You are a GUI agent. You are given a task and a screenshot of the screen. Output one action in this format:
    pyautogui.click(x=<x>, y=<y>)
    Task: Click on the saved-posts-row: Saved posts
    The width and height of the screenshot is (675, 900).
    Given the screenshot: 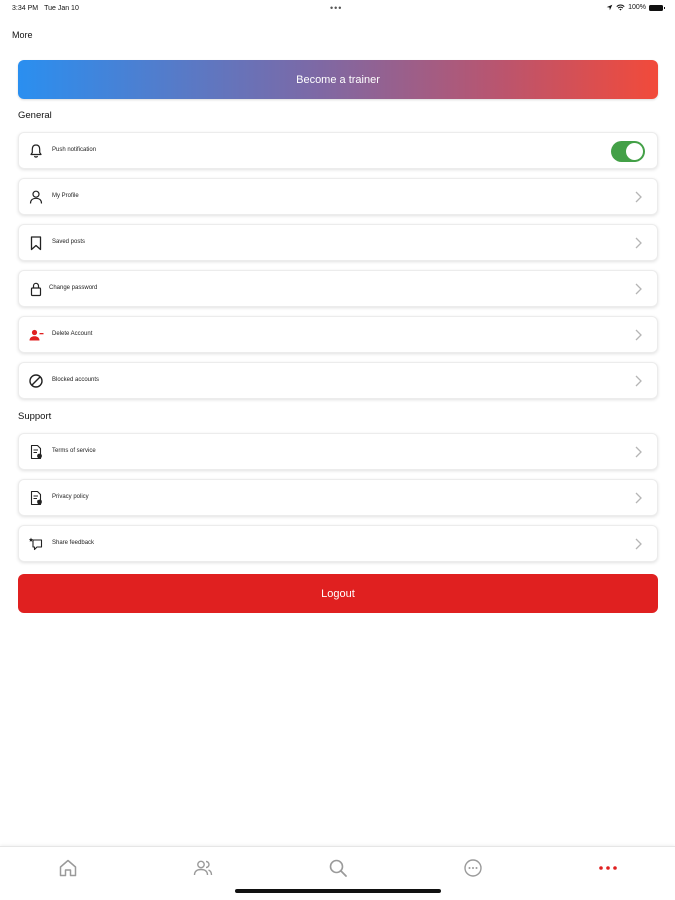 What is the action you would take?
    pyautogui.click(x=338, y=242)
    